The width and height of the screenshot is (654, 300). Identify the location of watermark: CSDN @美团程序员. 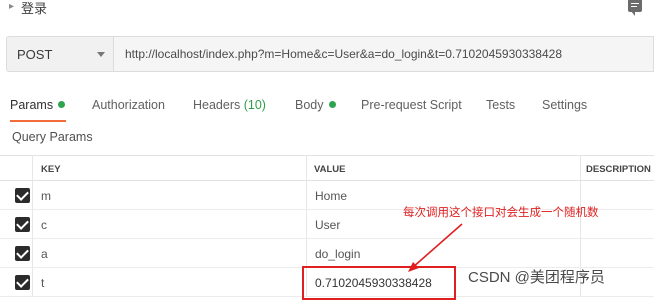
(536, 277).